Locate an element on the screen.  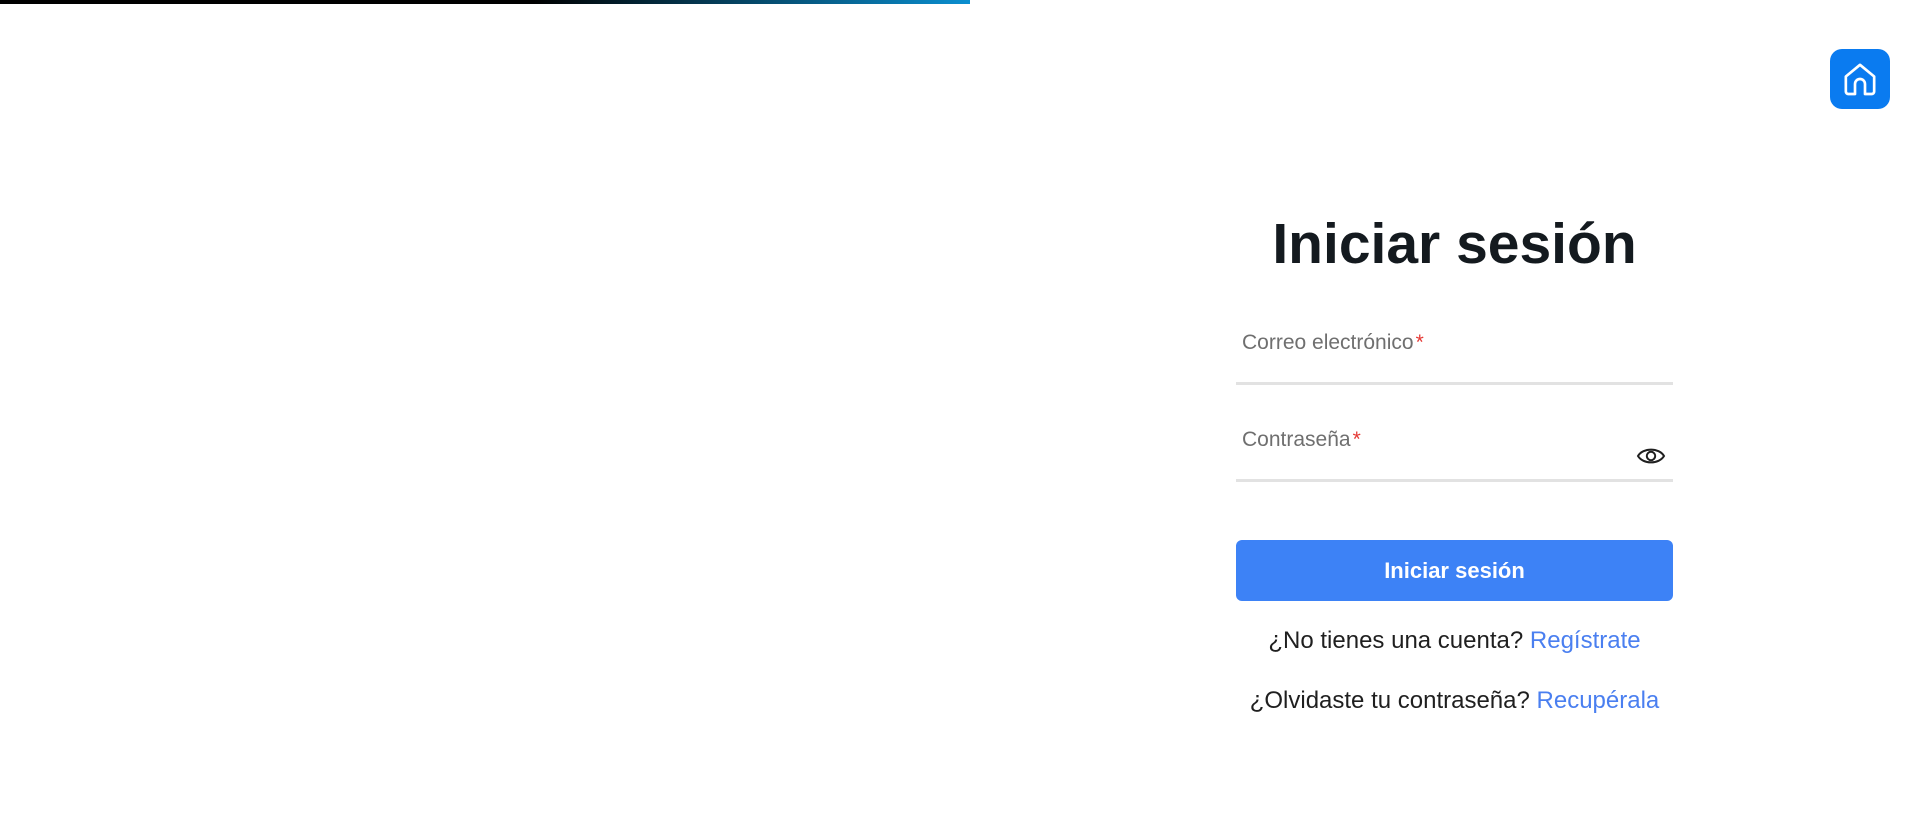
home-icon is located at coordinates (1860, 79).